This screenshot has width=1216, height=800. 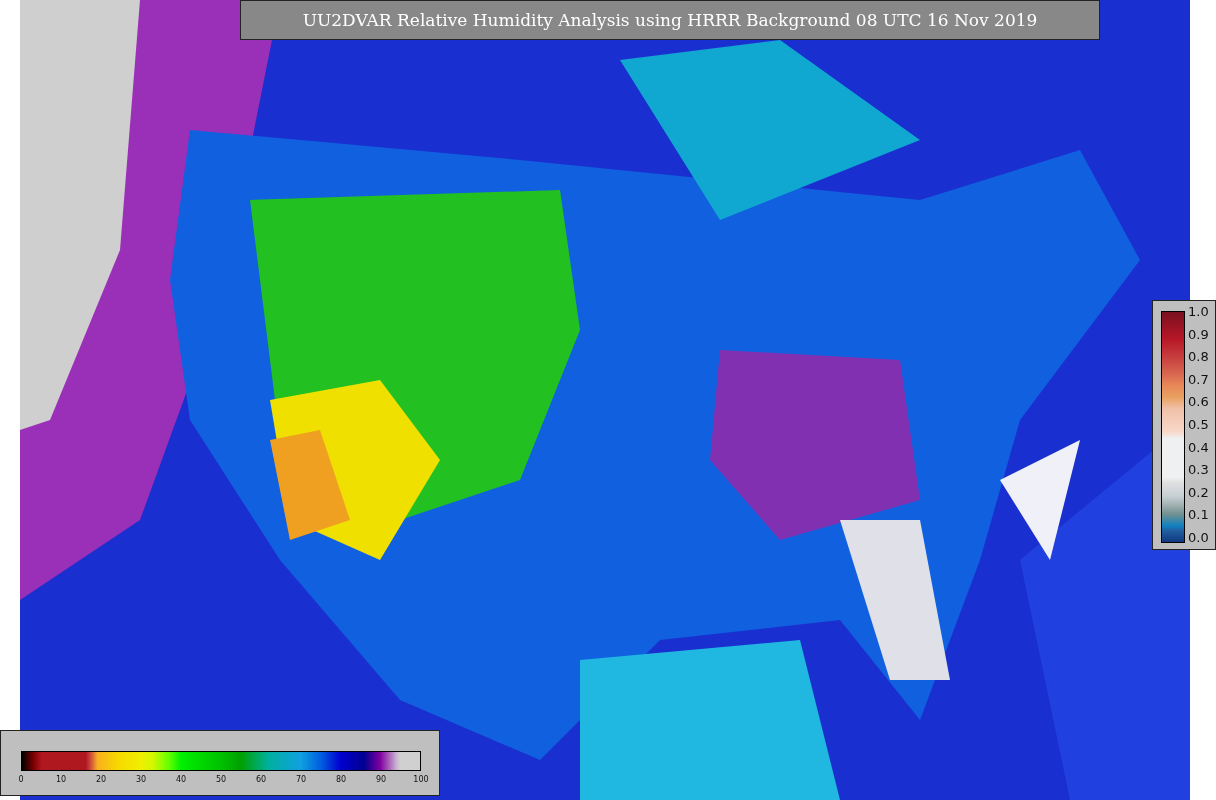 What do you see at coordinates (141, 779) in the screenshot?
I see `colorbar-tick-label: 30` at bounding box center [141, 779].